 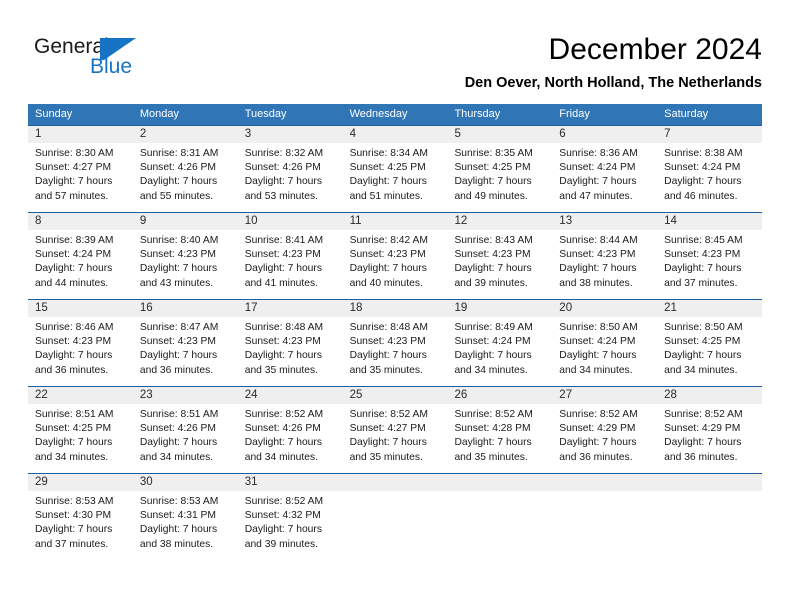 What do you see at coordinates (179, 240) in the screenshot?
I see `day-detail-line: Sunrise: 8:40 AM` at bounding box center [179, 240].